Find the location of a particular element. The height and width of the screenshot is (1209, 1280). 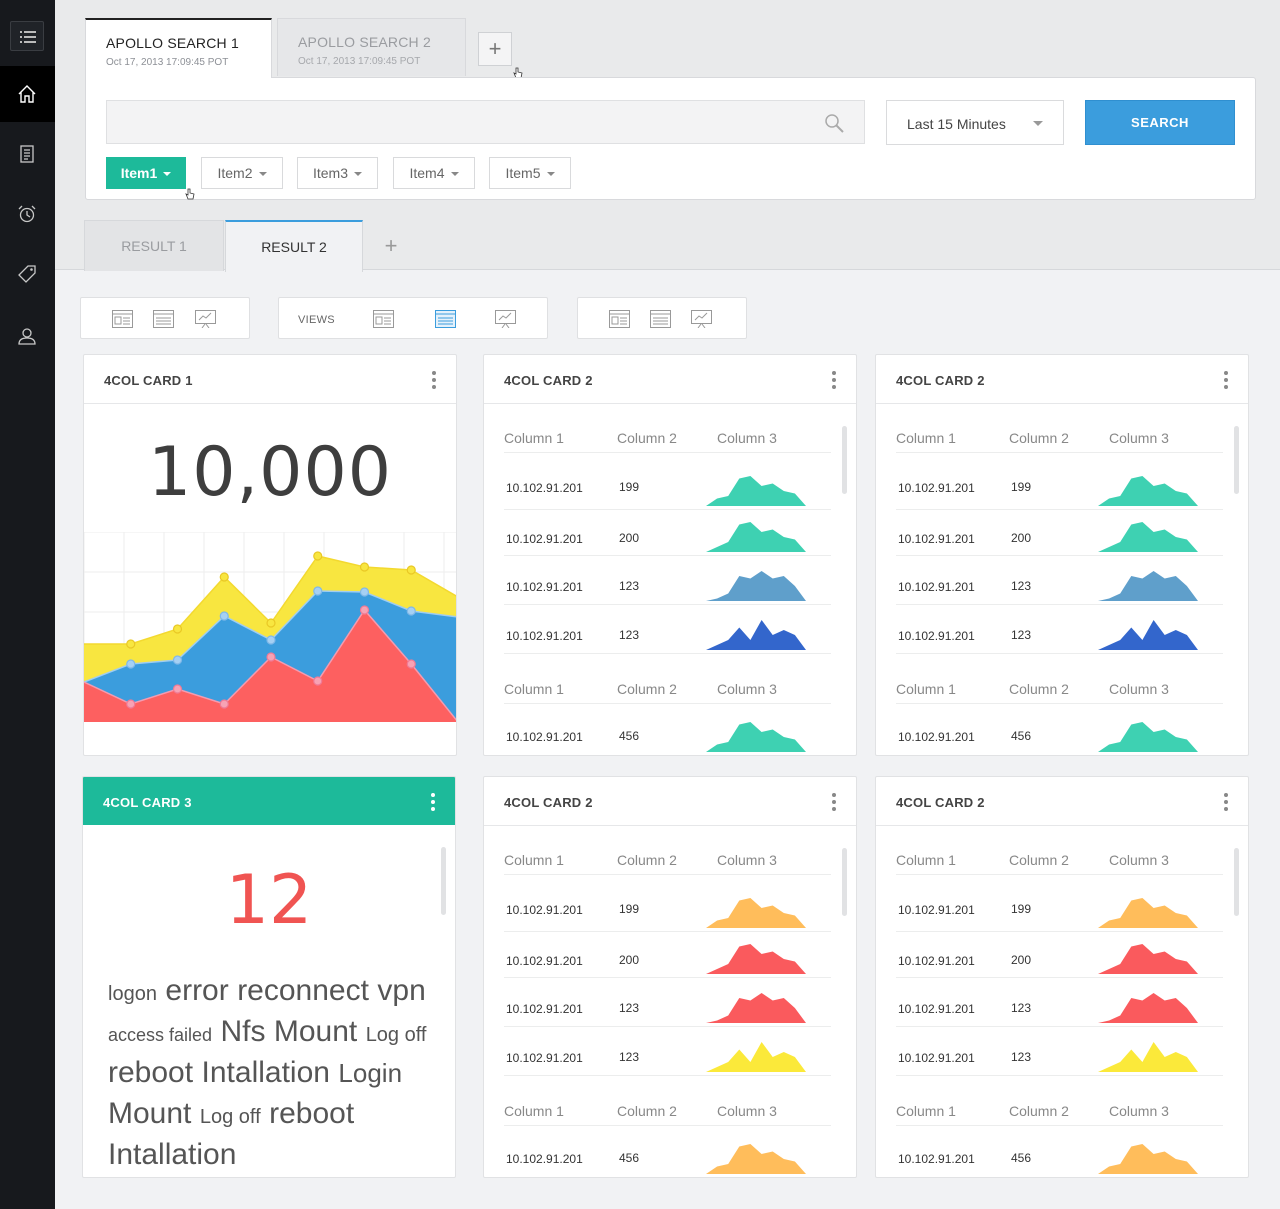

search-input is located at coordinates (485, 122).